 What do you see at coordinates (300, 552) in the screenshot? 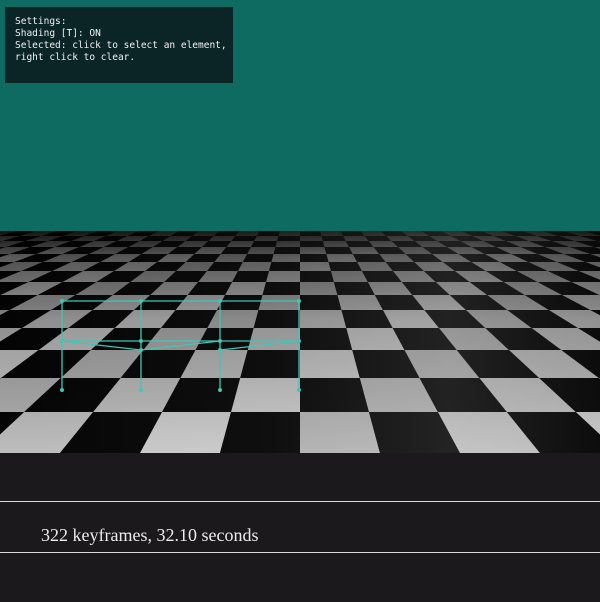
I see `timeline-bottom-rule` at bounding box center [300, 552].